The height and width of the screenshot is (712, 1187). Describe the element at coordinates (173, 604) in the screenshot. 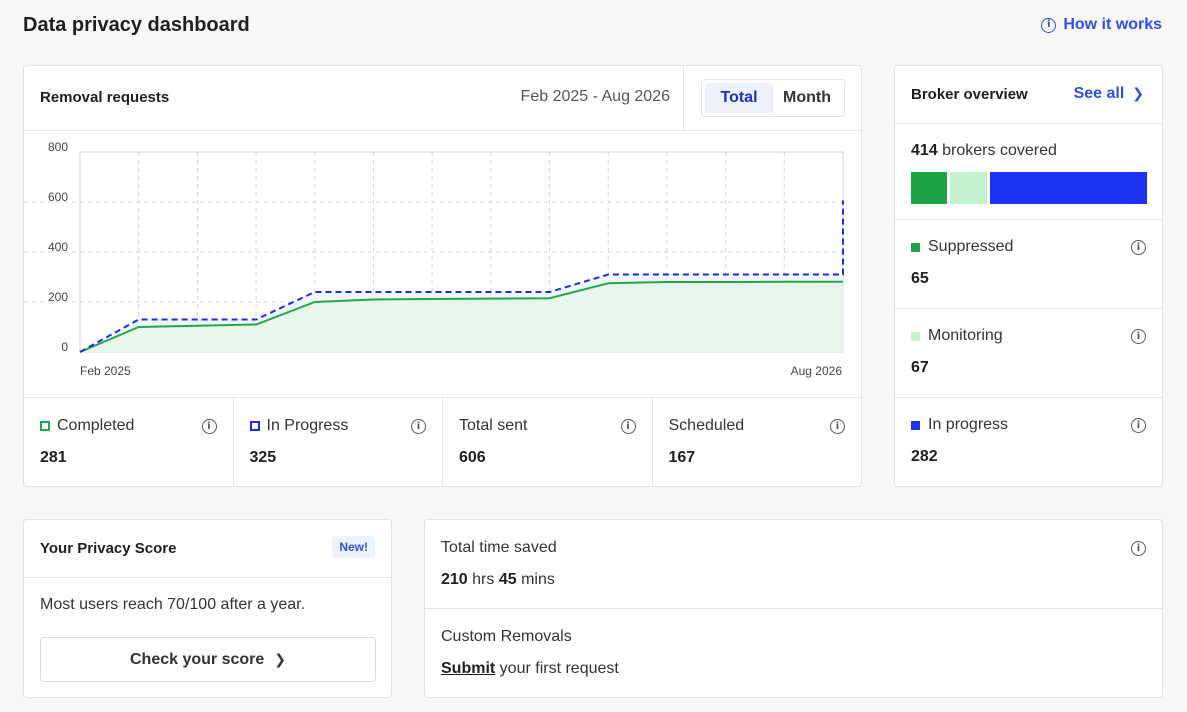

I see `privacy-score-text: Most users reach 70/100 after a year.` at that location.